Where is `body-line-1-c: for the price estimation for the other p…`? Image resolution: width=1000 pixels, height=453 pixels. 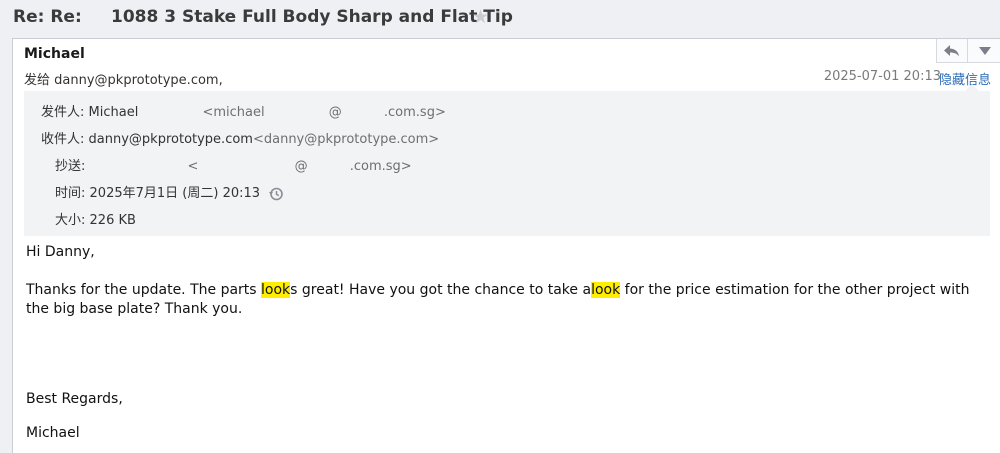
body-line-1-c: for the price estimation for the other p… is located at coordinates (795, 290).